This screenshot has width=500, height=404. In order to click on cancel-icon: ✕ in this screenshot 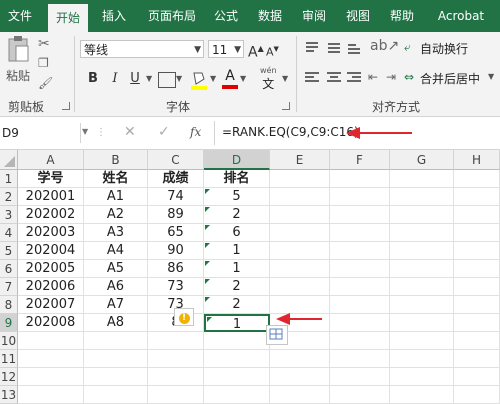, I will do `click(130, 132)`.